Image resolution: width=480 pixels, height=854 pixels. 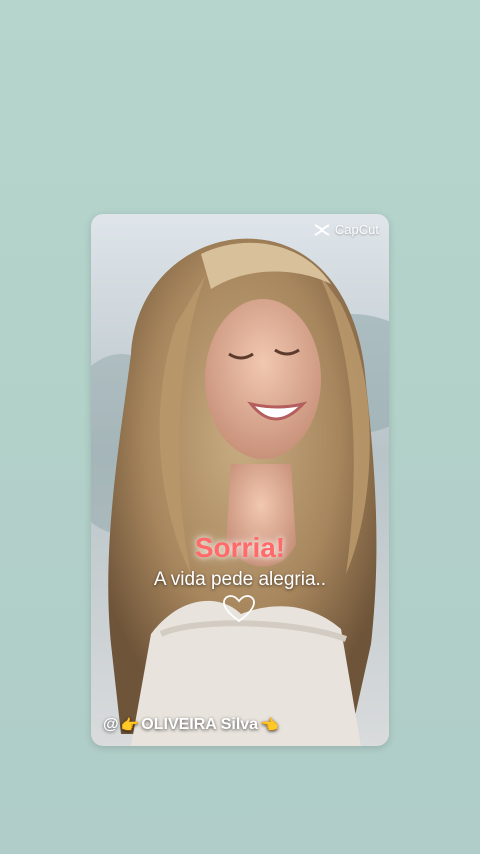 I want to click on capcut-watermark: CapCut, so click(x=346, y=229).